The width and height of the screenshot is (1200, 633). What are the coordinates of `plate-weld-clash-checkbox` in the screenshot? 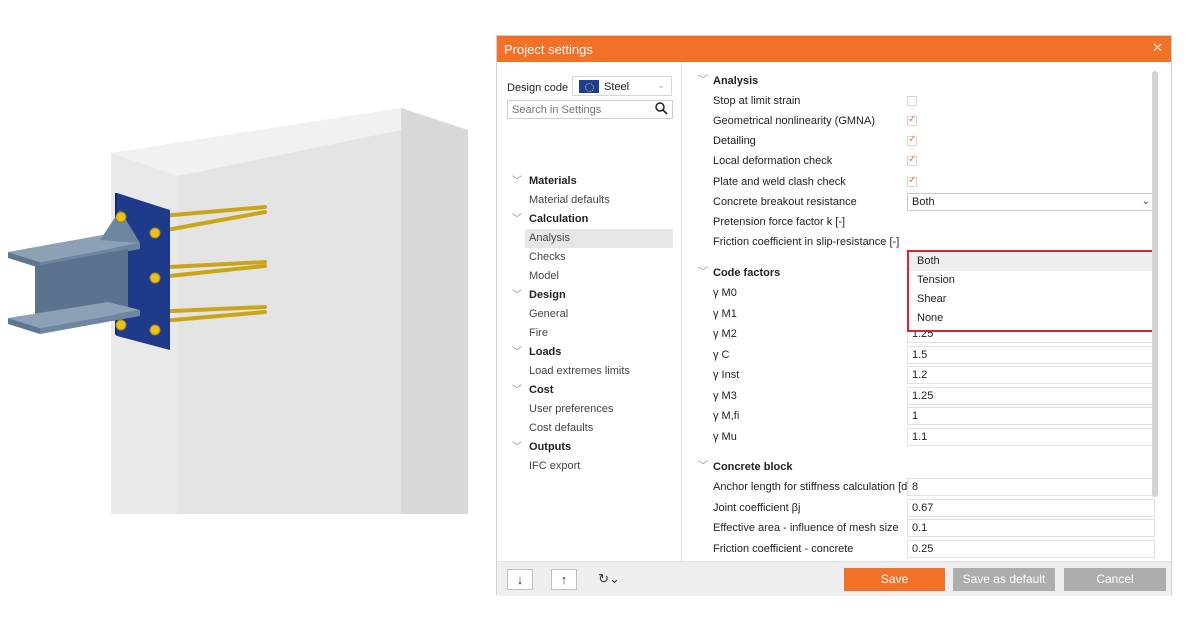 It's located at (912, 181).